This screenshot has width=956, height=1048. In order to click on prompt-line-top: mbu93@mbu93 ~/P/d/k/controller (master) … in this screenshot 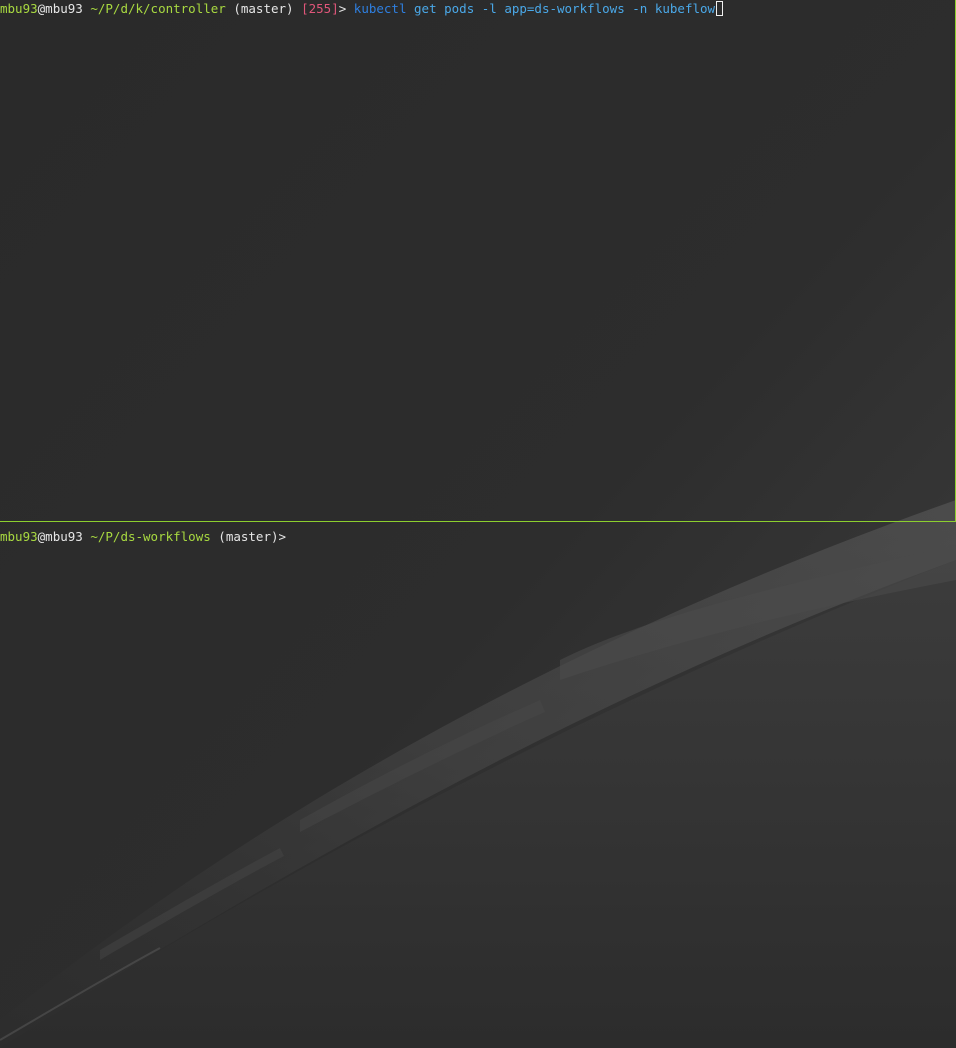, I will do `click(362, 8)`.